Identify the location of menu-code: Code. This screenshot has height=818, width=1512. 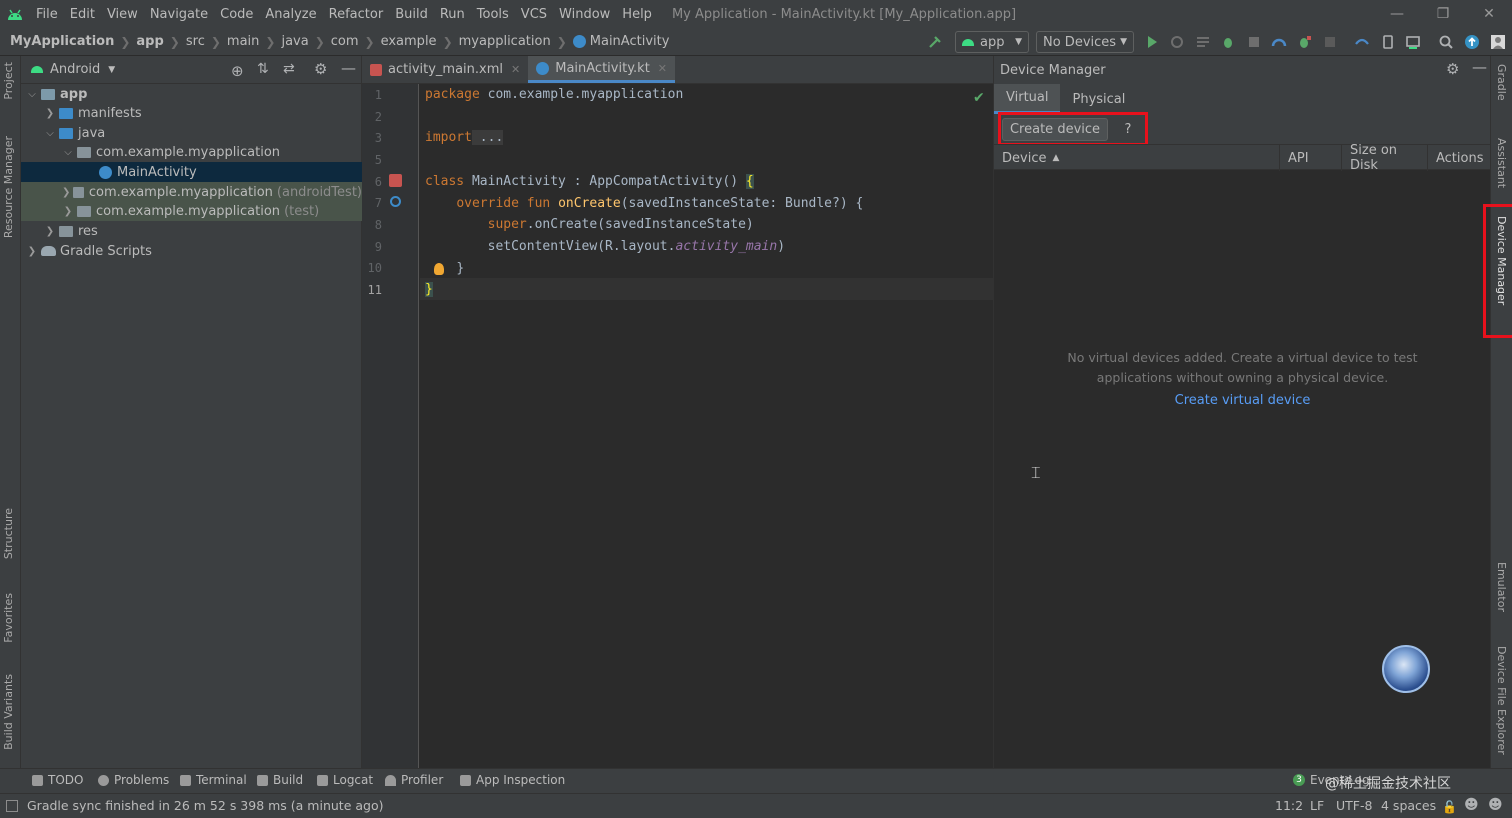
(236, 14).